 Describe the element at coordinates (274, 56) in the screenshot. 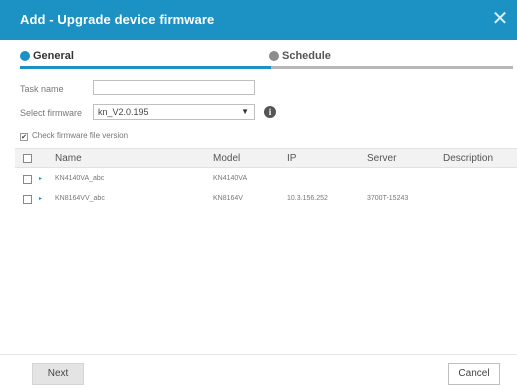

I see `step-inactive-dot-icon` at that location.